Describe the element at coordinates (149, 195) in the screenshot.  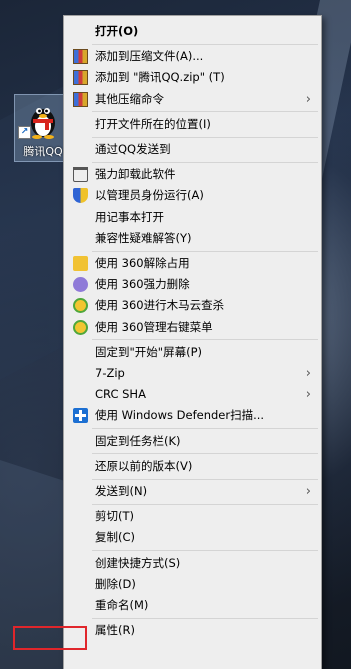
I see `menu-item-label: 以管理员身份运行(A)` at that location.